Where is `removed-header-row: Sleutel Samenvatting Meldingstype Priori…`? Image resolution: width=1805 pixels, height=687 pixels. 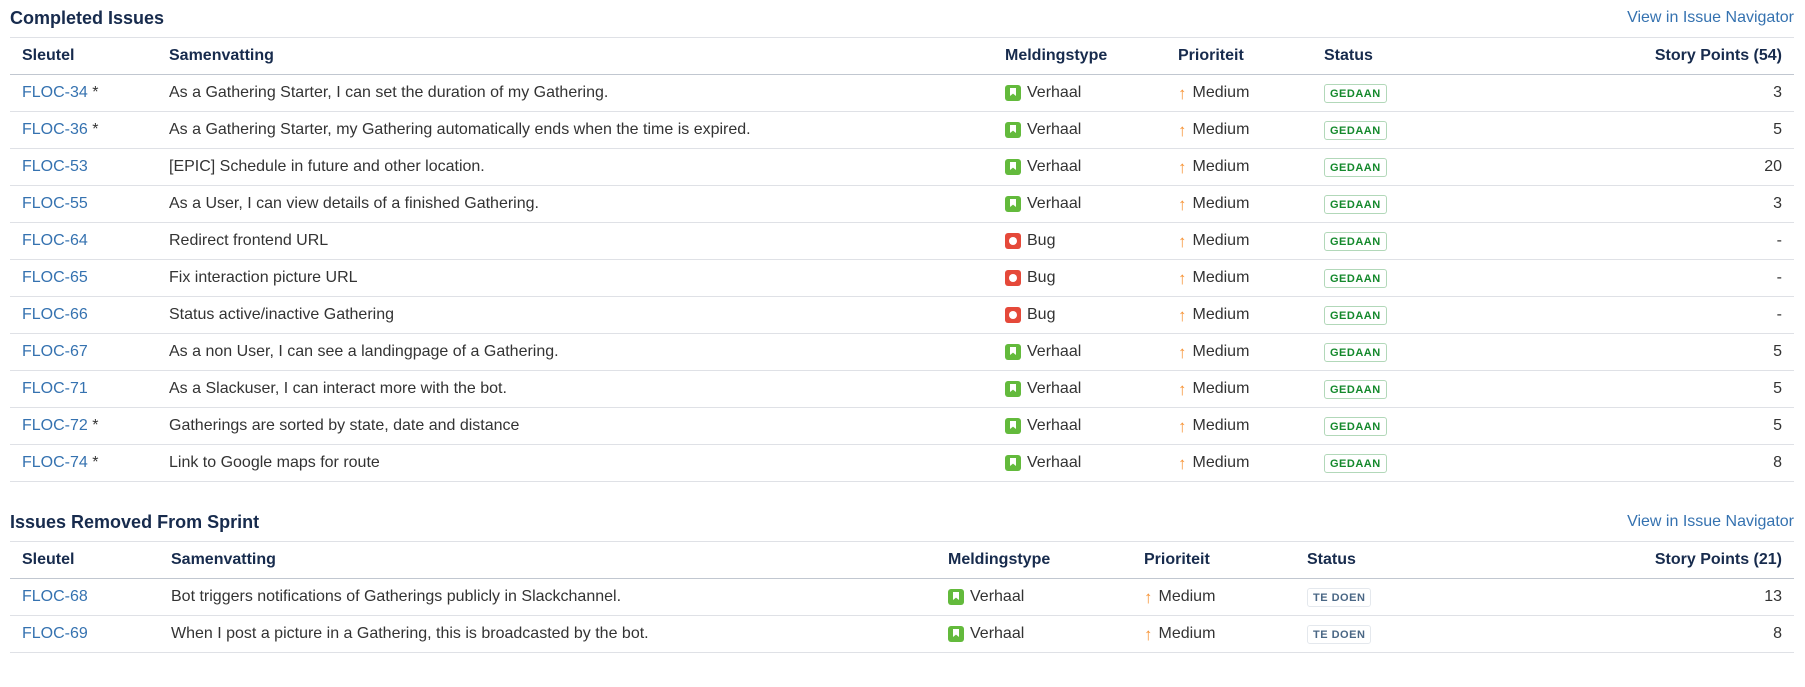
removed-header-row: Sleutel Samenvatting Meldingstype Priori… is located at coordinates (902, 560).